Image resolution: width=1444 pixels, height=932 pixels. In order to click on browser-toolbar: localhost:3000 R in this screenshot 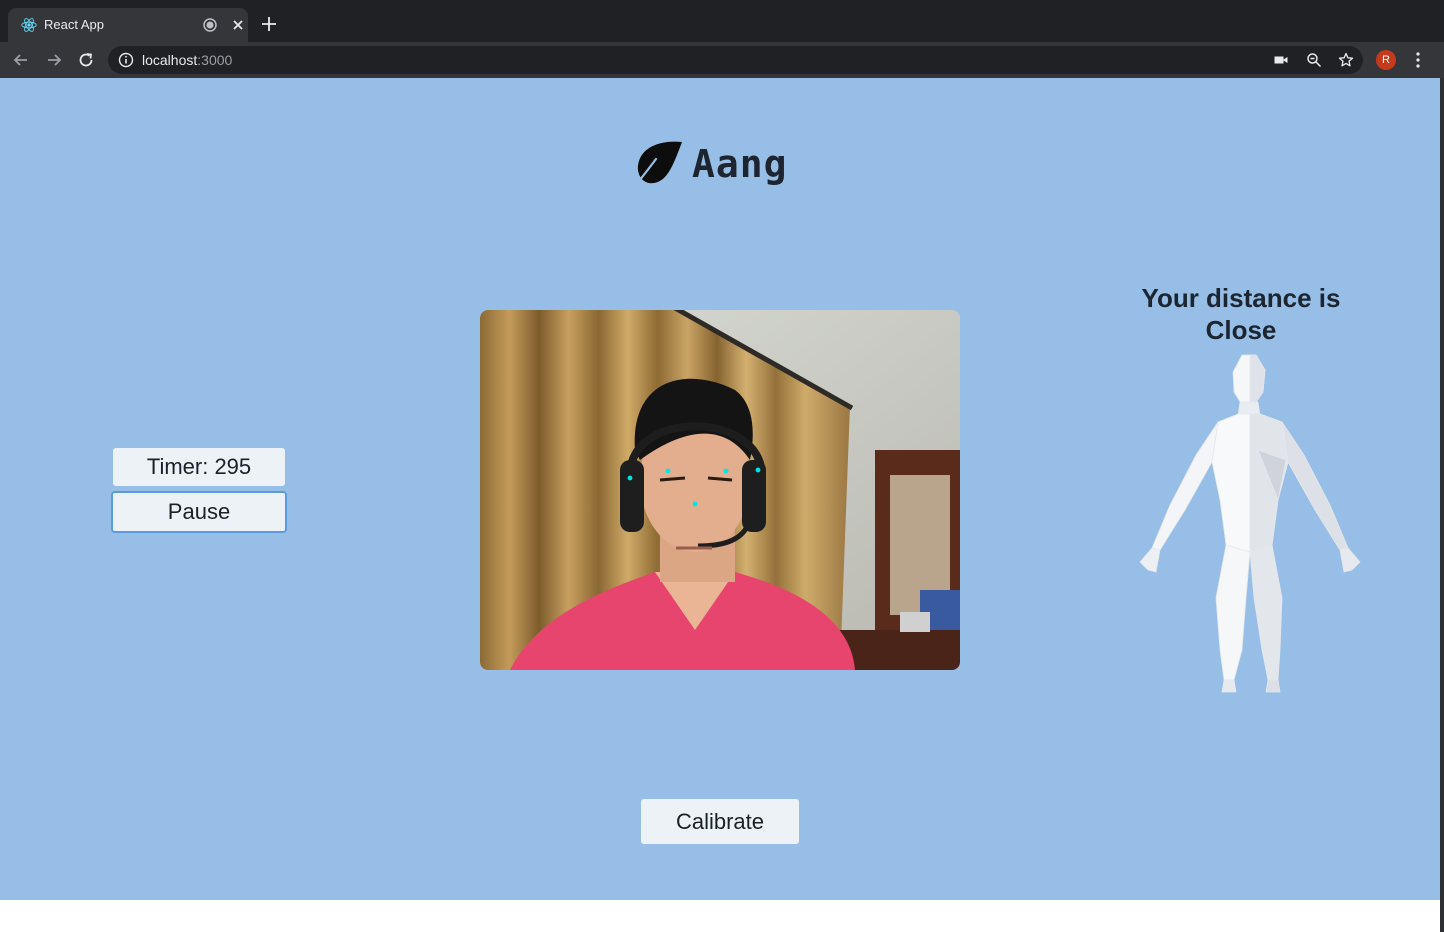, I will do `click(722, 60)`.